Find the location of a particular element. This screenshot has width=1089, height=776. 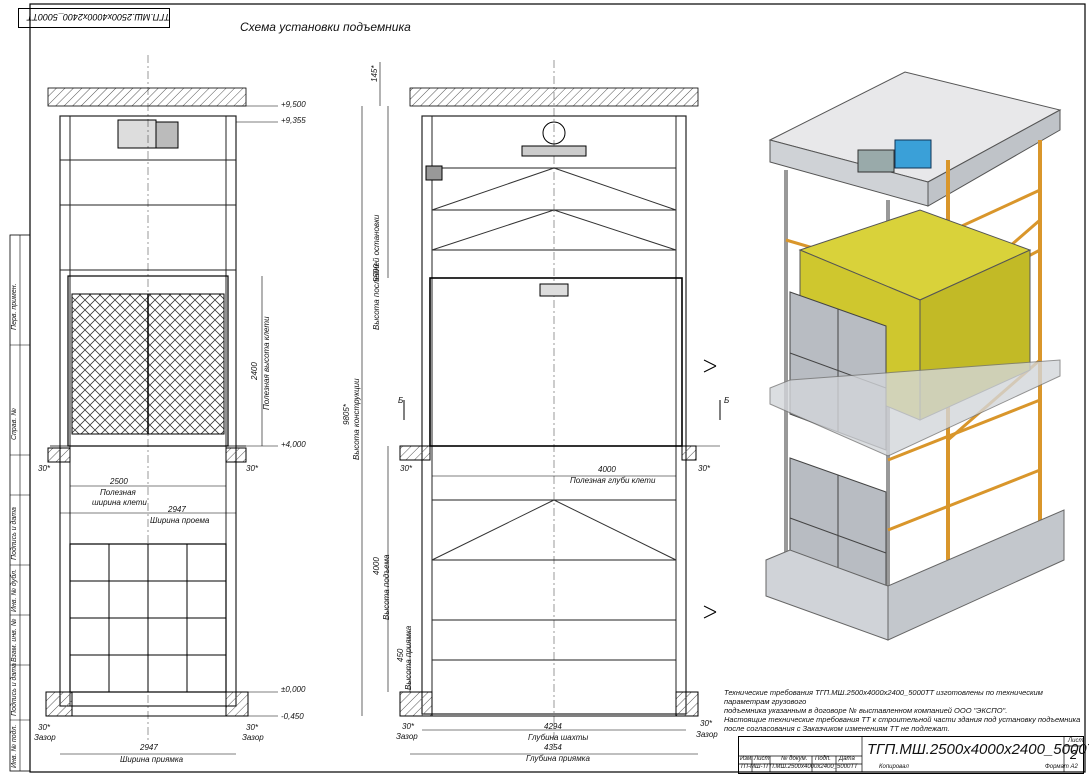

cab-depth-label: Полезная глуби клети is located at coordinates (613, 480).